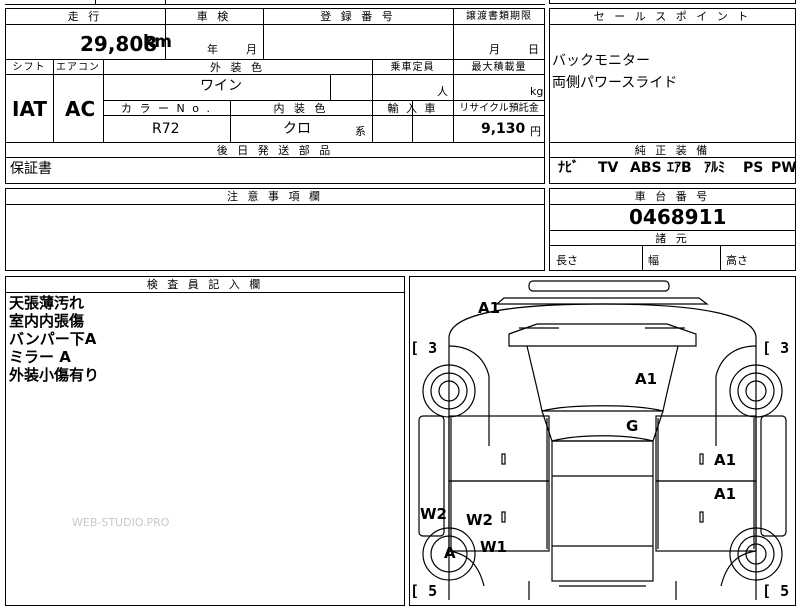 This screenshot has width=800, height=606. What do you see at coordinates (412, 108) in the screenshot?
I see `import-label: 輸 入 車` at bounding box center [412, 108].